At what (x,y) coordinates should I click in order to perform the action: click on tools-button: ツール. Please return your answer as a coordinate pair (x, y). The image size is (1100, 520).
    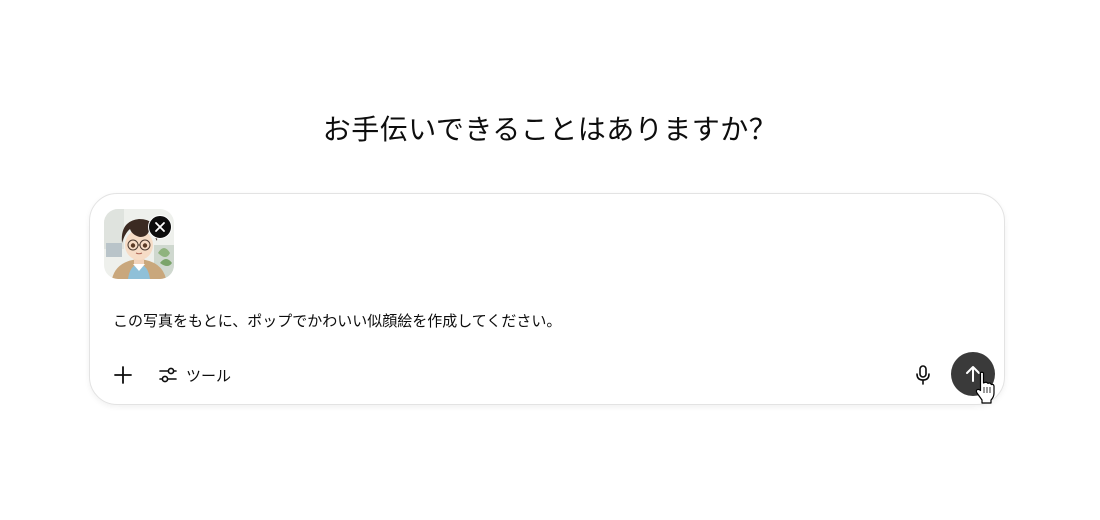
    Looking at the image, I should click on (194, 375).